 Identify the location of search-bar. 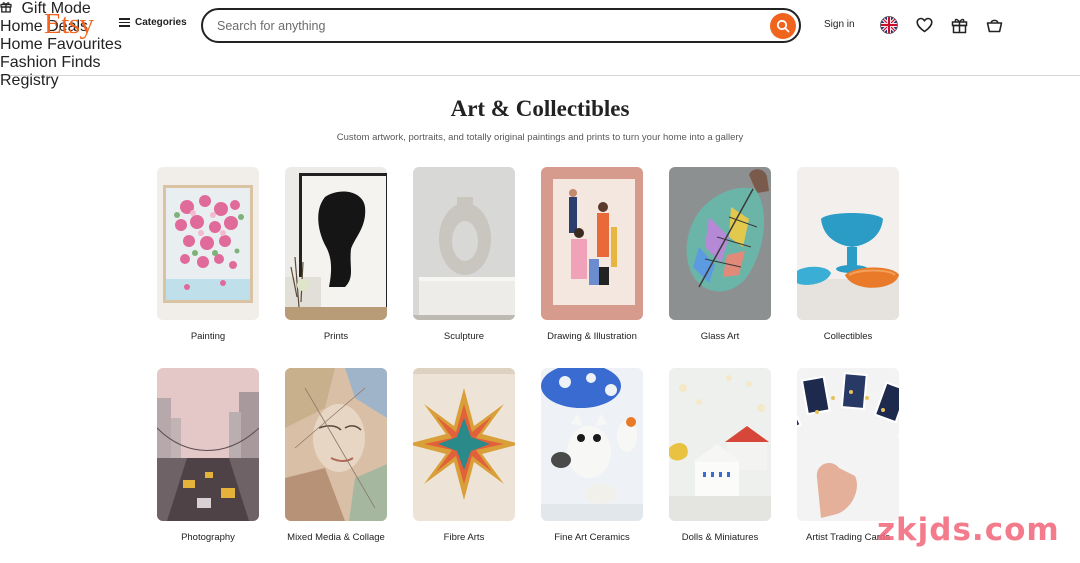
(501, 25).